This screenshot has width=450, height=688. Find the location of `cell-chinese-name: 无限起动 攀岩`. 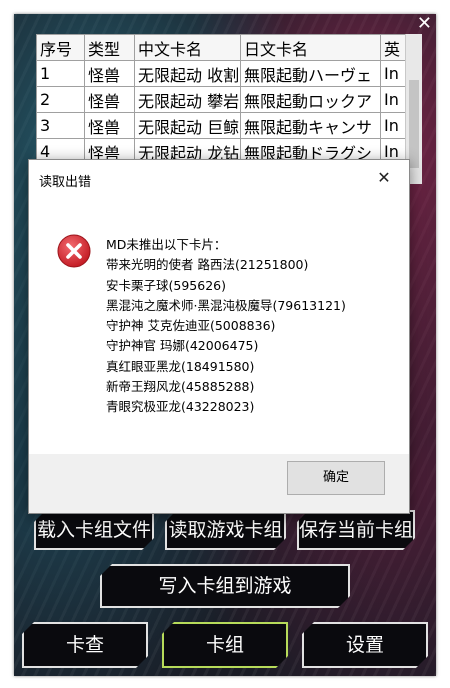

cell-chinese-name: 无限起动 攀岩 is located at coordinates (187, 99).